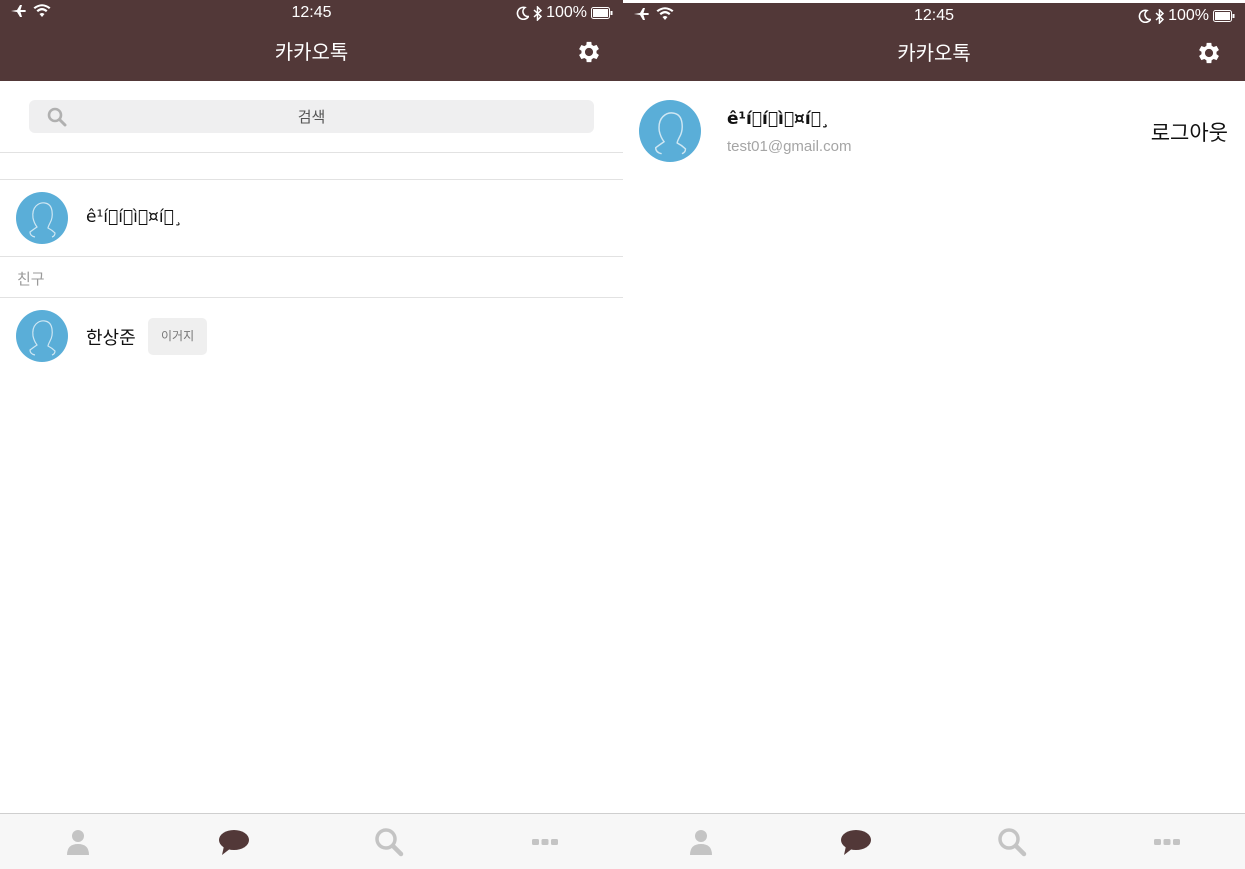 This screenshot has width=1245, height=869. What do you see at coordinates (778, 119) in the screenshot?
I see `profile-name: ê¹í í ì ¤í ¸` at bounding box center [778, 119].